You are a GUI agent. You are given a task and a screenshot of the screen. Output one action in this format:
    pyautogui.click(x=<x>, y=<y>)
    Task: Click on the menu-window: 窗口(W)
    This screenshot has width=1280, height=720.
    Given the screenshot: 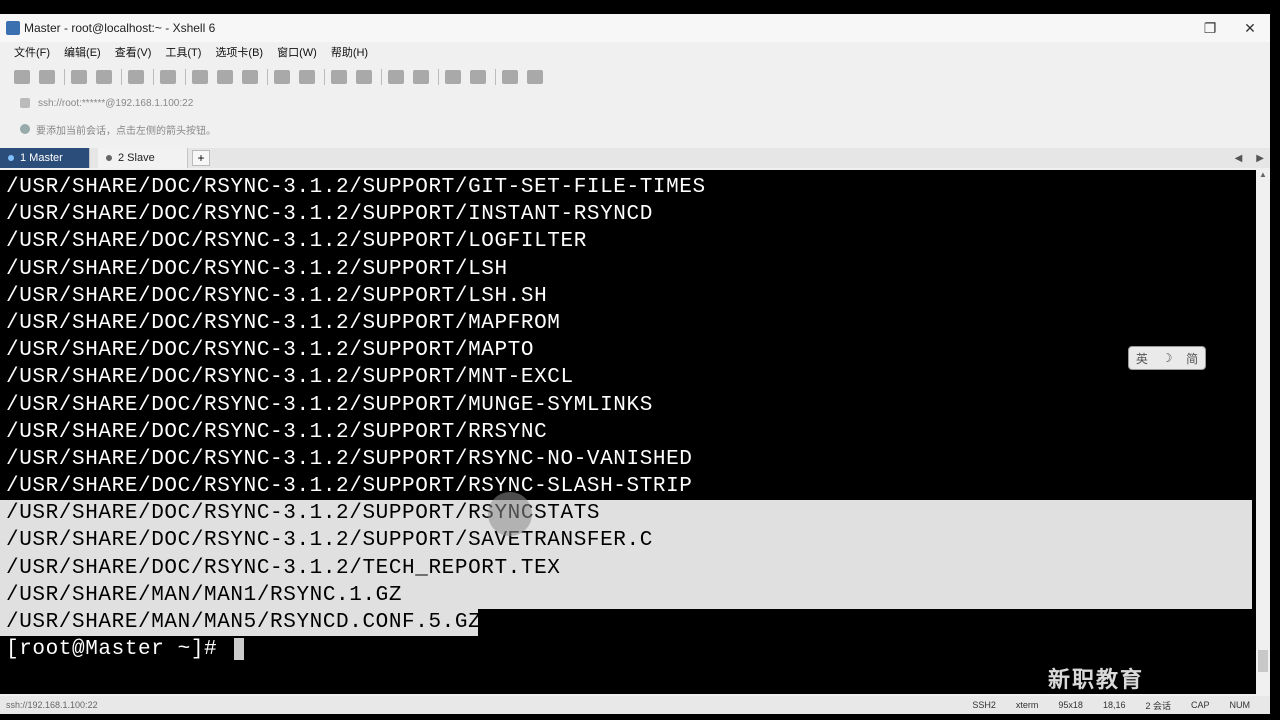 What is the action you would take?
    pyautogui.click(x=297, y=52)
    